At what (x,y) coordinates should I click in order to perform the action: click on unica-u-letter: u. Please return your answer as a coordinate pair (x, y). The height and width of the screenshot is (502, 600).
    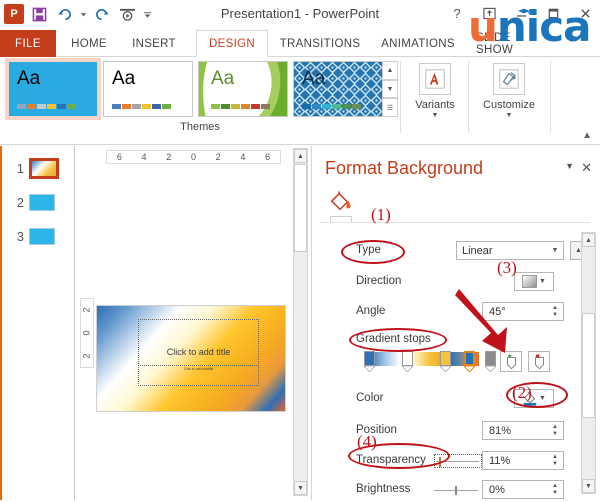
    Looking at the image, I should click on (483, 26).